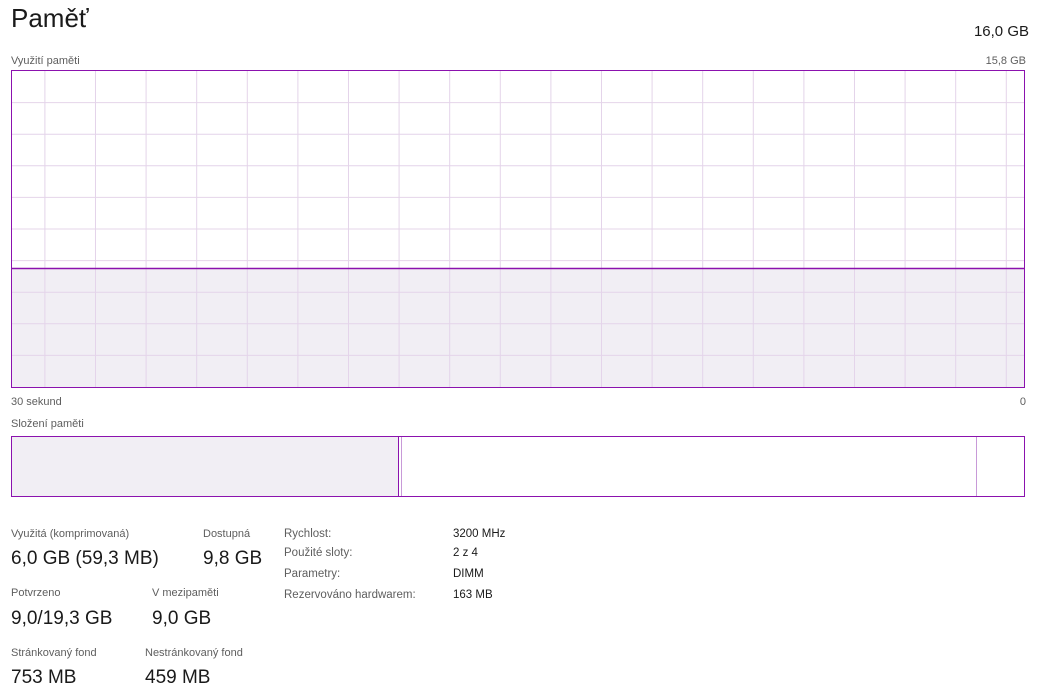  I want to click on speed-label: Rychlost:, so click(308, 534).